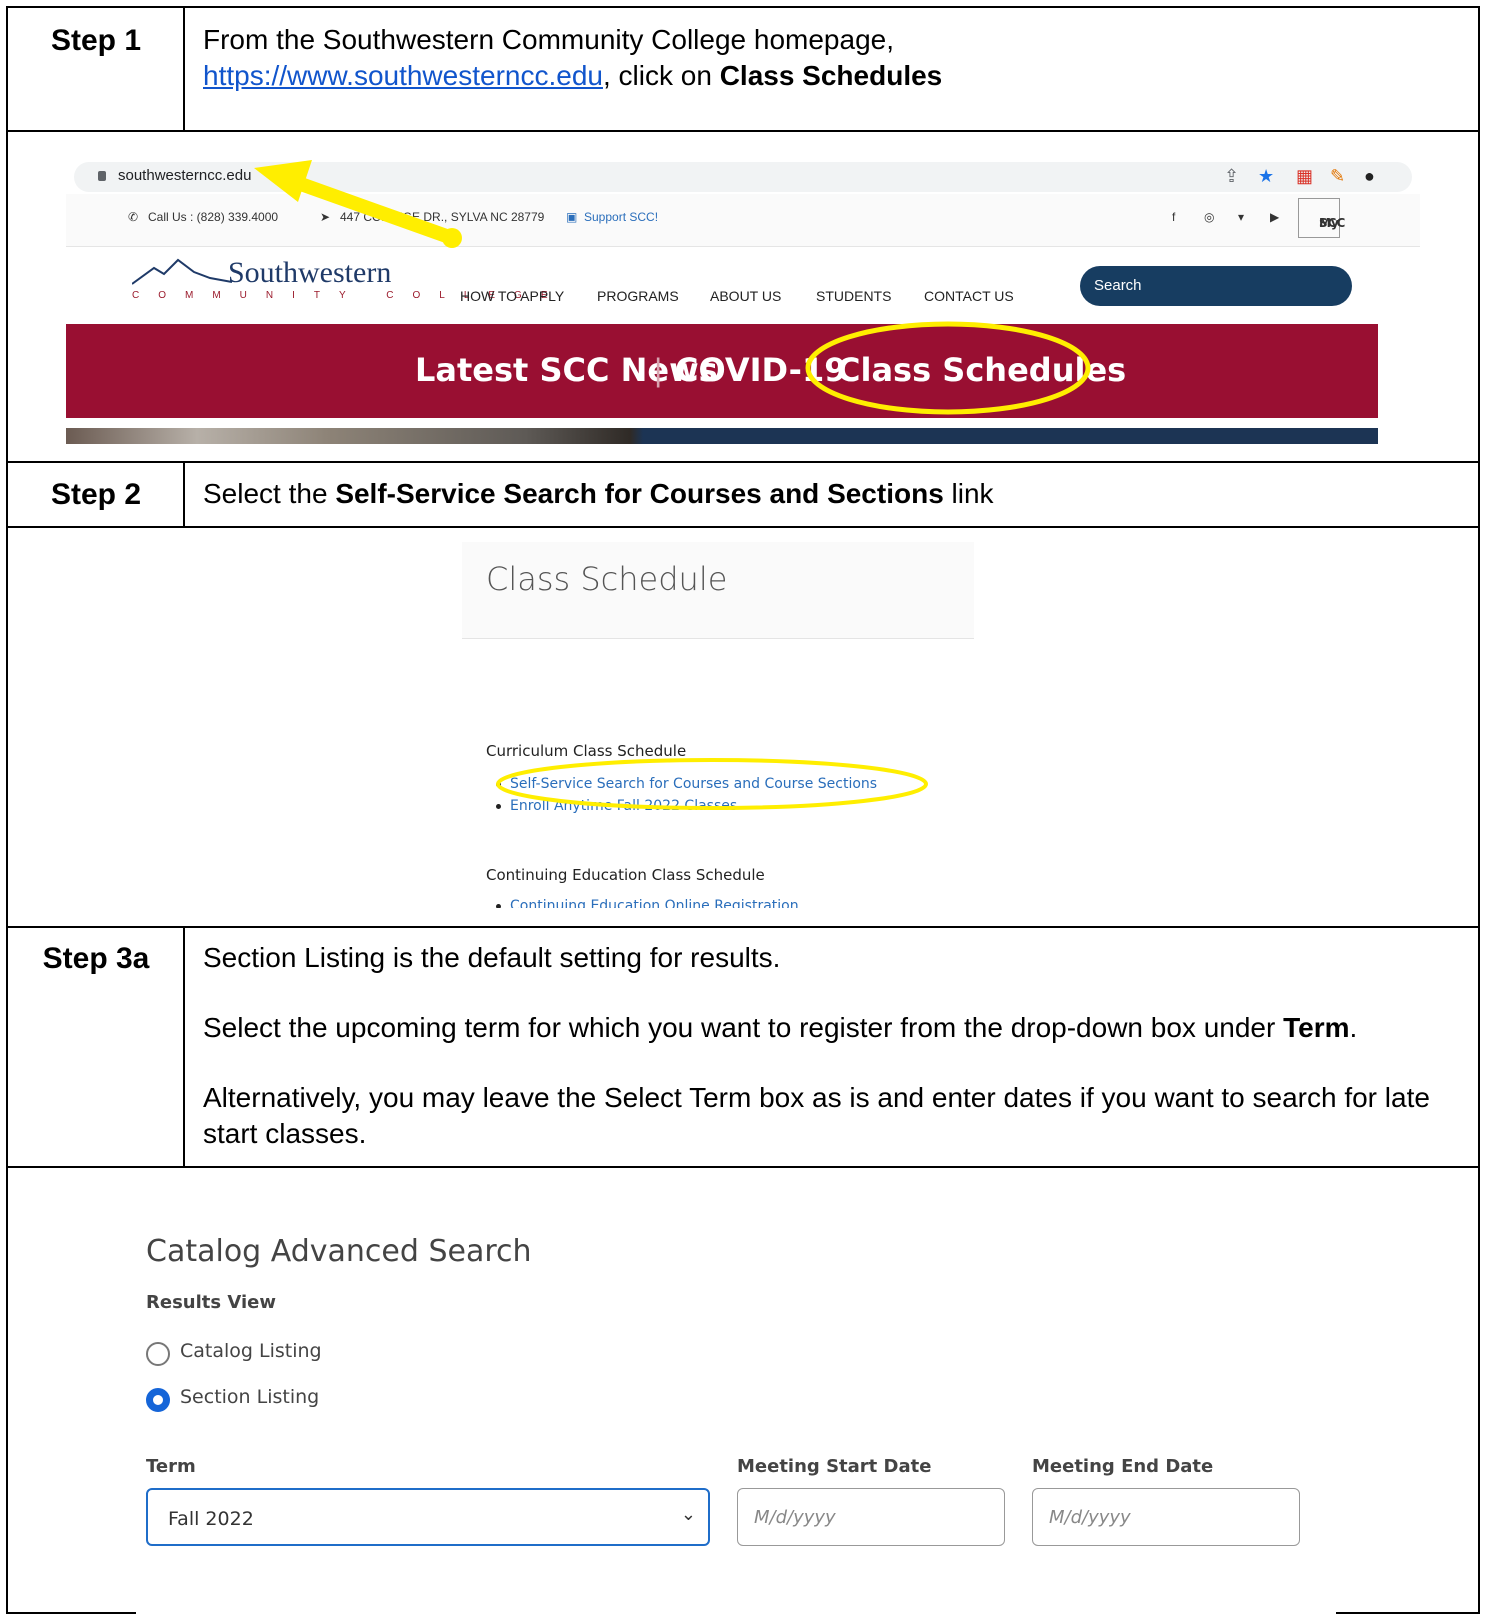 The height and width of the screenshot is (1614, 1487). Describe the element at coordinates (96, 958) in the screenshot. I see `step-3a-label: Step 3a` at that location.